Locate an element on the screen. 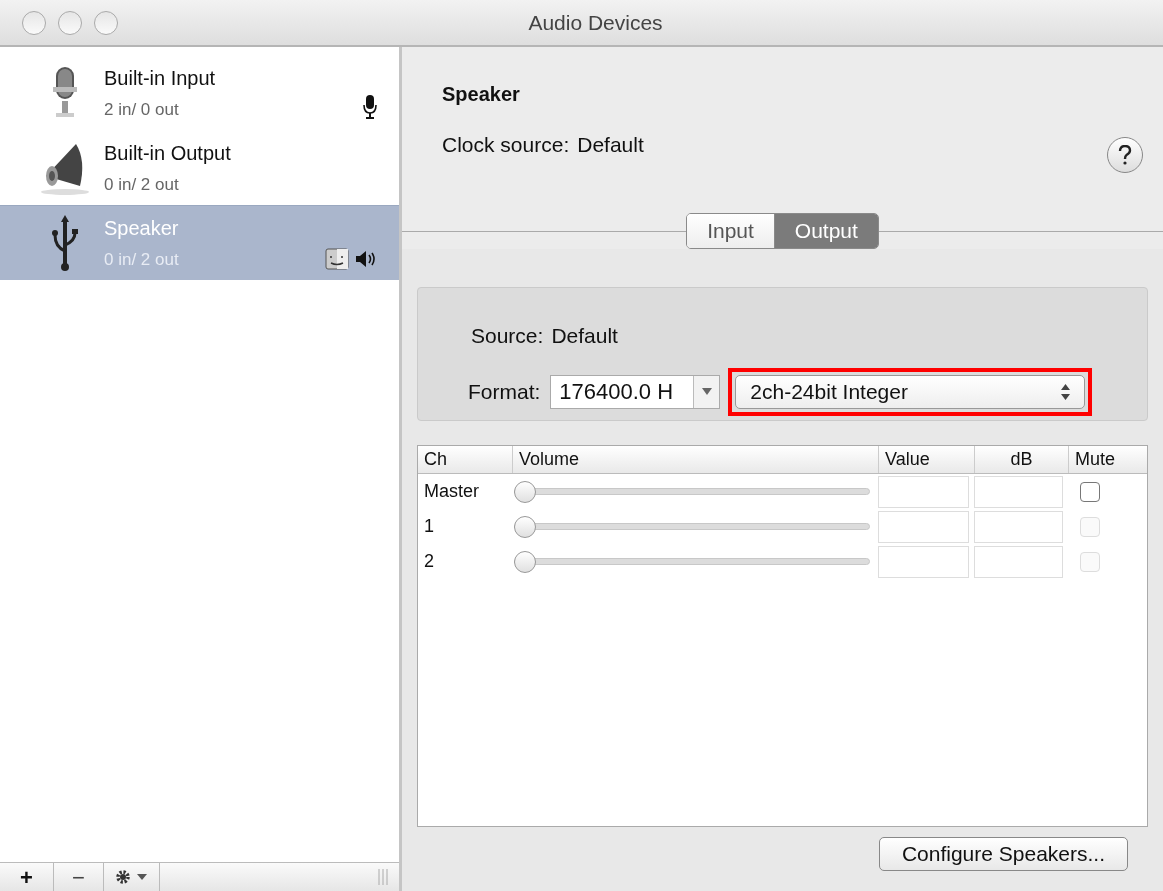 The image size is (1163, 891). up-down-arrows-icon is located at coordinates (1066, 391).